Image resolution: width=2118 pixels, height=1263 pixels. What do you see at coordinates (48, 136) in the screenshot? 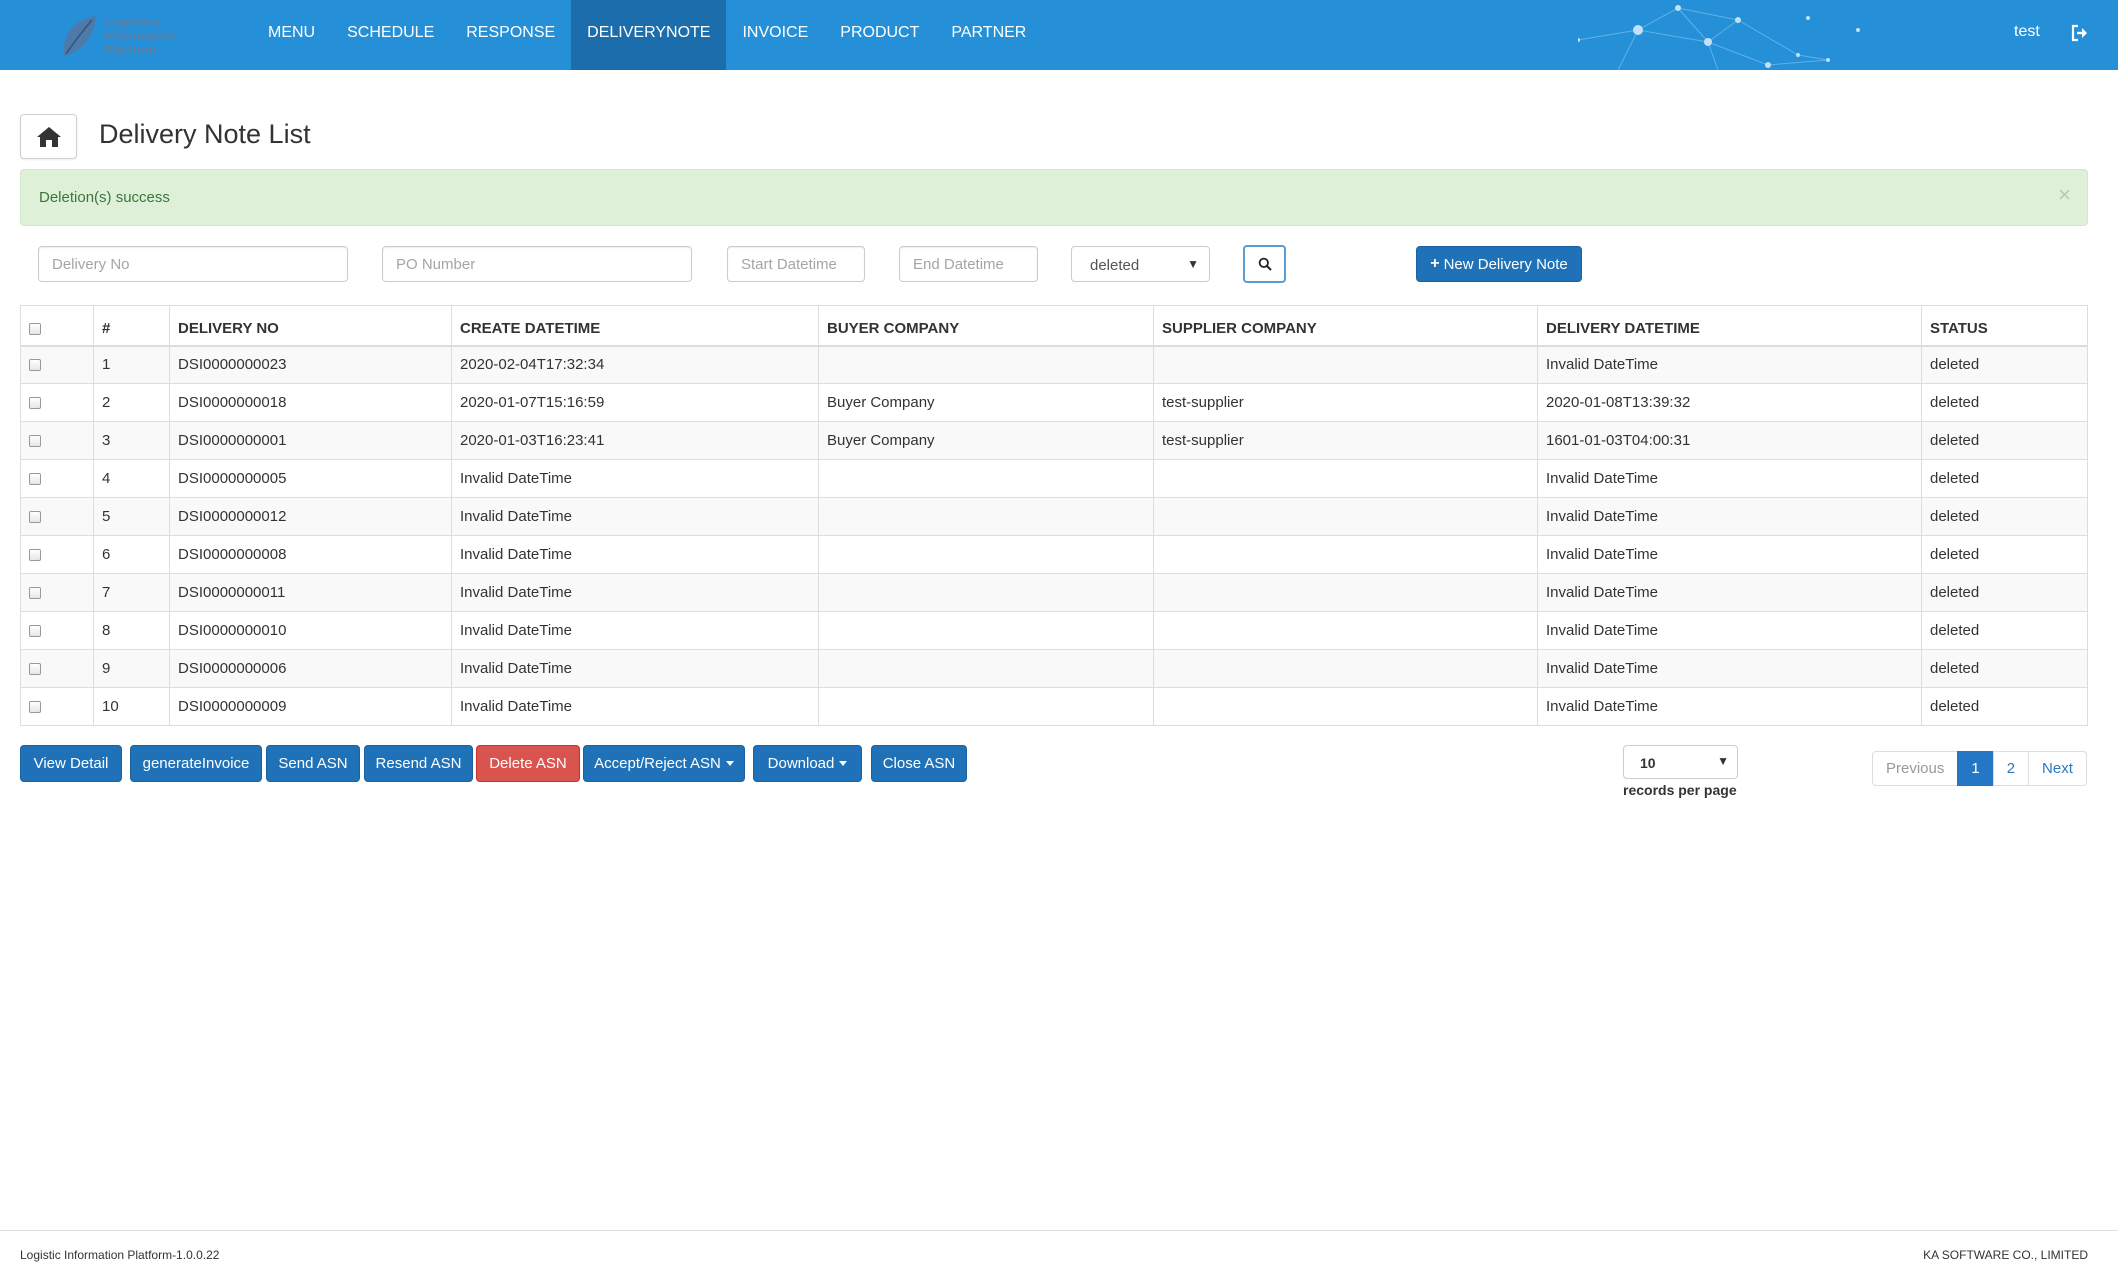
I see `home-button` at bounding box center [48, 136].